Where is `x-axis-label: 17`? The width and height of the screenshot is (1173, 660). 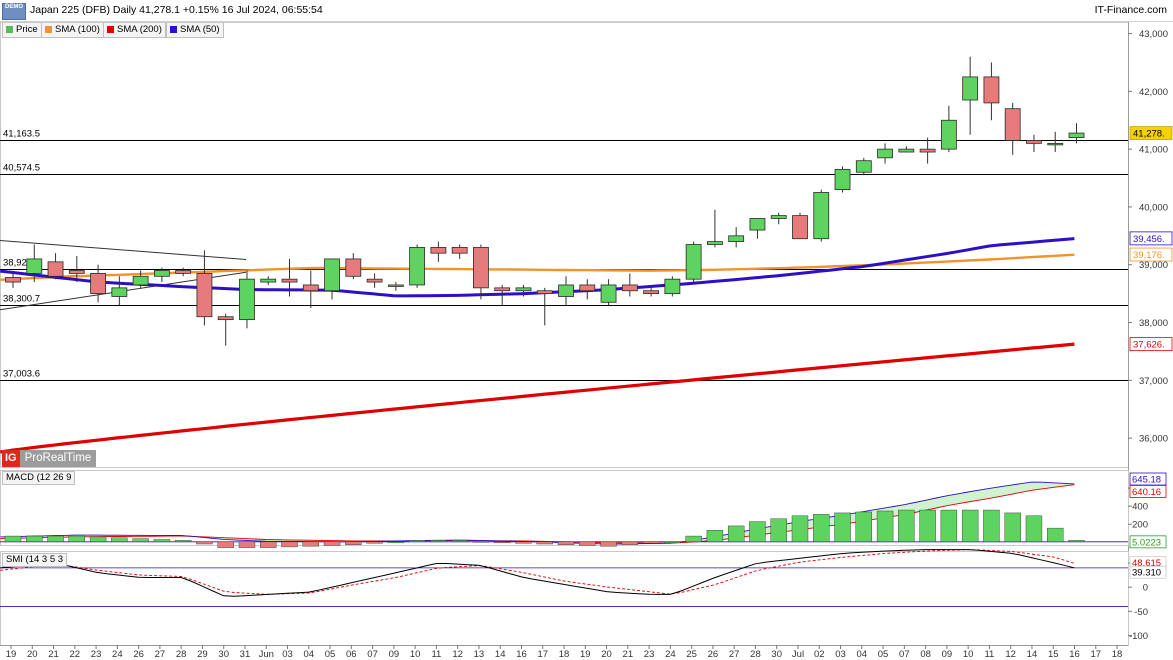
x-axis-label: 17 is located at coordinates (542, 654).